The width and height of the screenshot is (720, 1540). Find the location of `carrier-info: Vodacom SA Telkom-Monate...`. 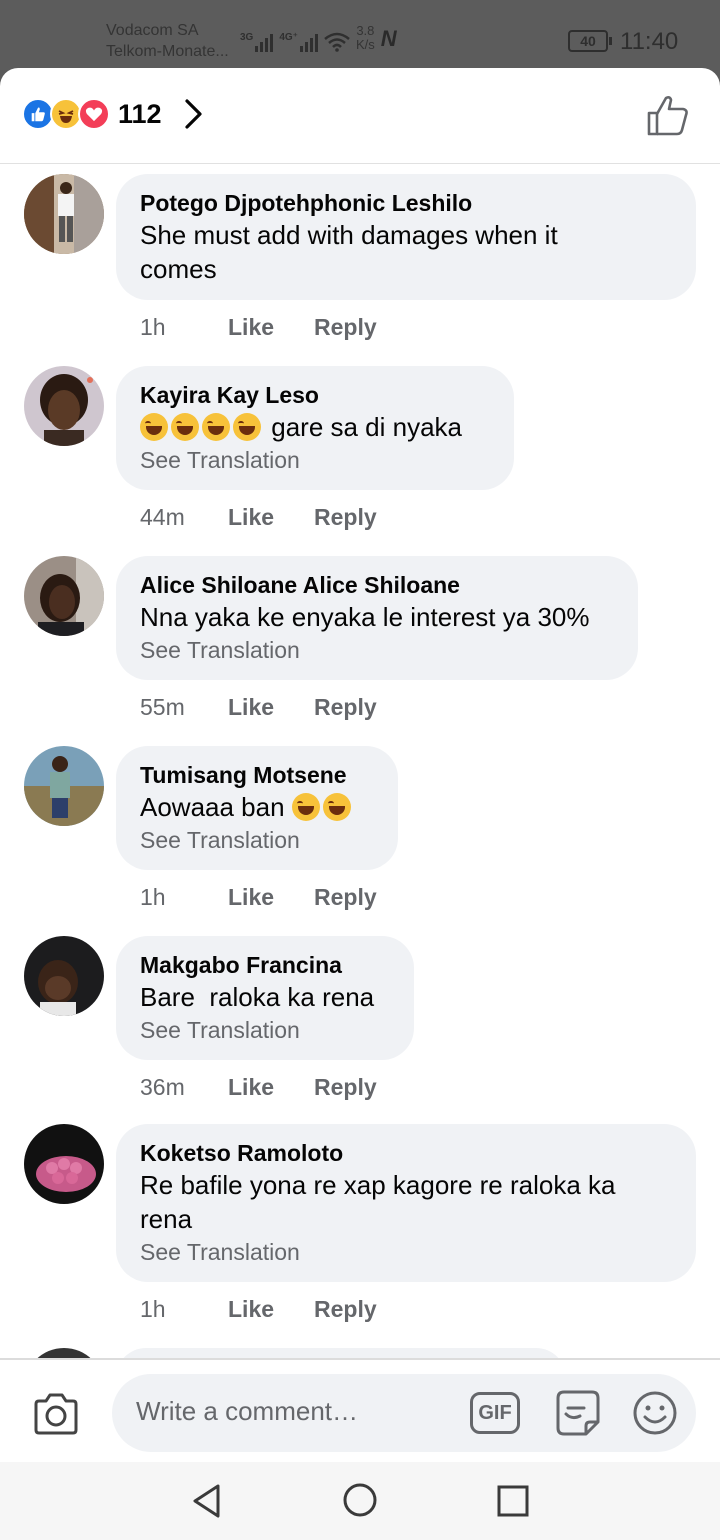

carrier-info: Vodacom SA Telkom-Monate... is located at coordinates (167, 41).